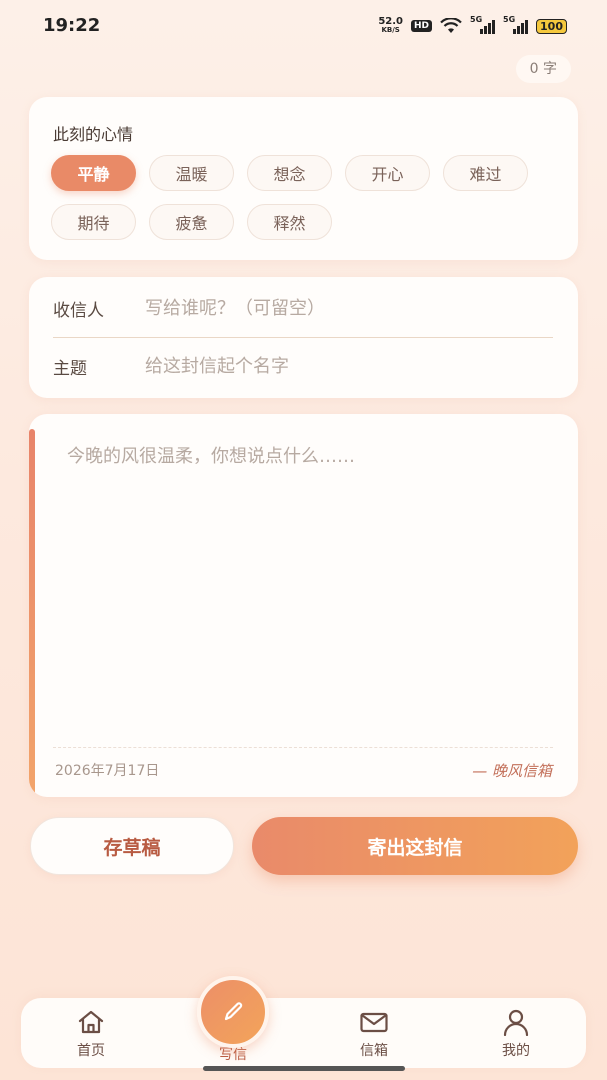  What do you see at coordinates (374, 1051) in the screenshot?
I see `tab-inbox-label: 信箱` at bounding box center [374, 1051].